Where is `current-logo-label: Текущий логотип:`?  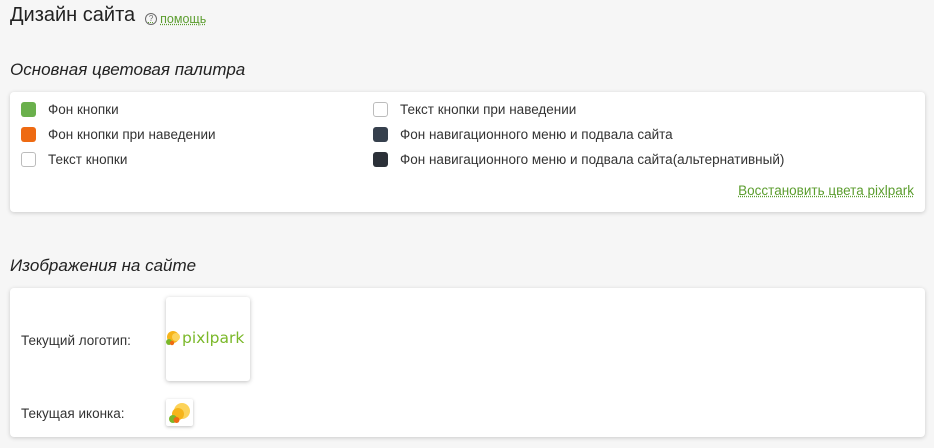
current-logo-label: Текущий логотип: is located at coordinates (76, 340).